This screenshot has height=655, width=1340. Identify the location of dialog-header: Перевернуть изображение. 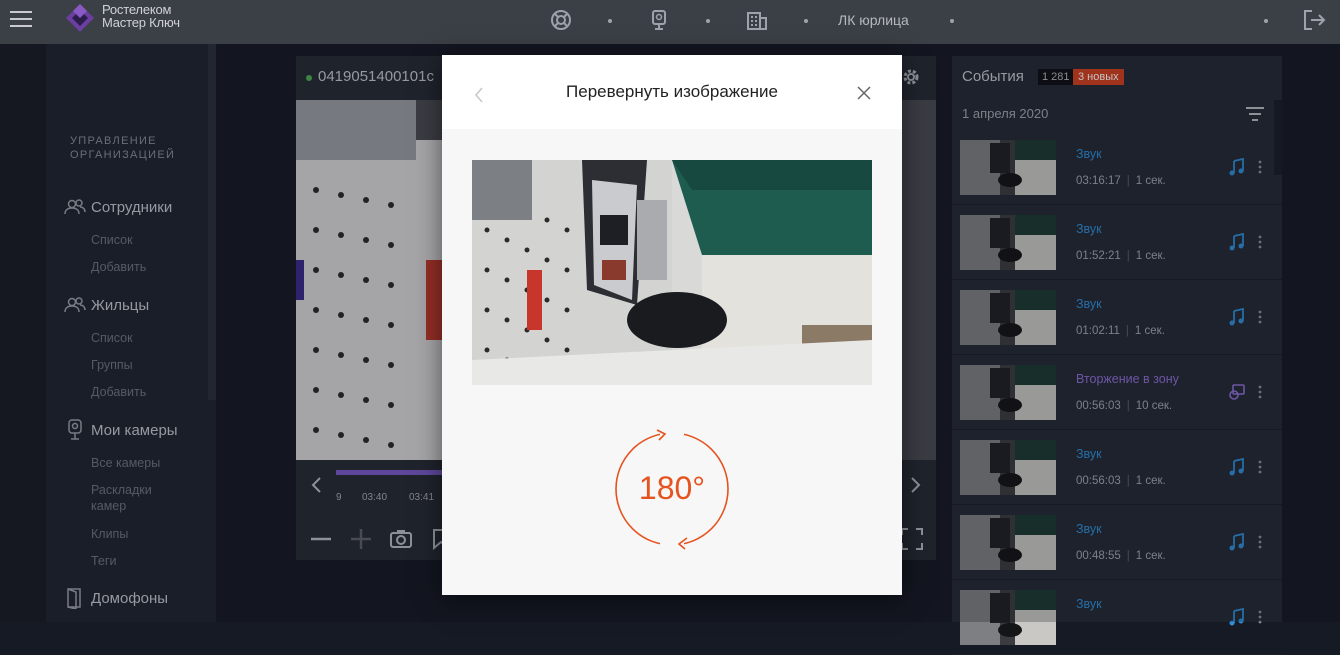
(672, 92).